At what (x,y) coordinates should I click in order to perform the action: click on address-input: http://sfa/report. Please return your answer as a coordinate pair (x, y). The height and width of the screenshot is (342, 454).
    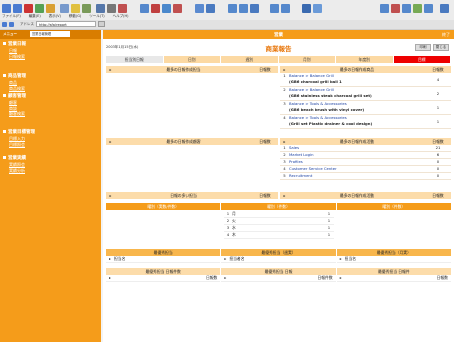
    Looking at the image, I should click on (66, 24).